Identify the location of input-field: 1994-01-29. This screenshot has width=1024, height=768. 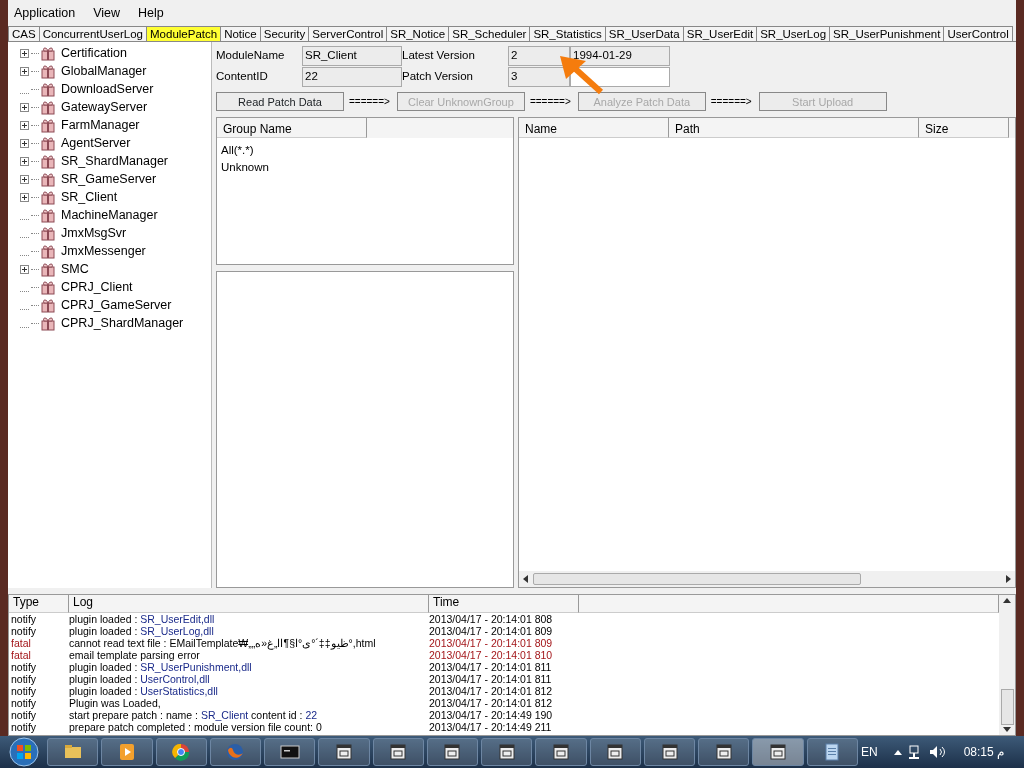
(620, 56).